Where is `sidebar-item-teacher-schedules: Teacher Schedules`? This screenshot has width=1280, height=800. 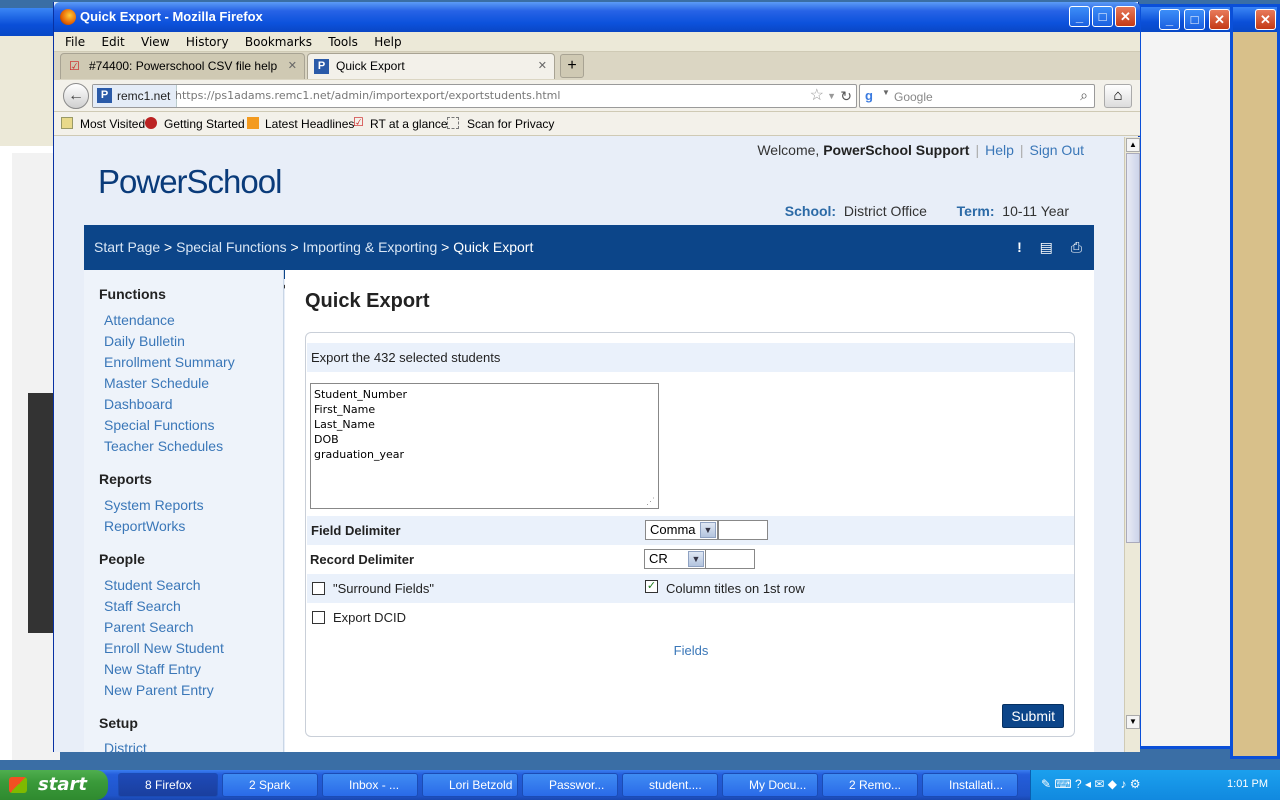
sidebar-item-teacher-schedules: Teacher Schedules is located at coordinates (163, 446).